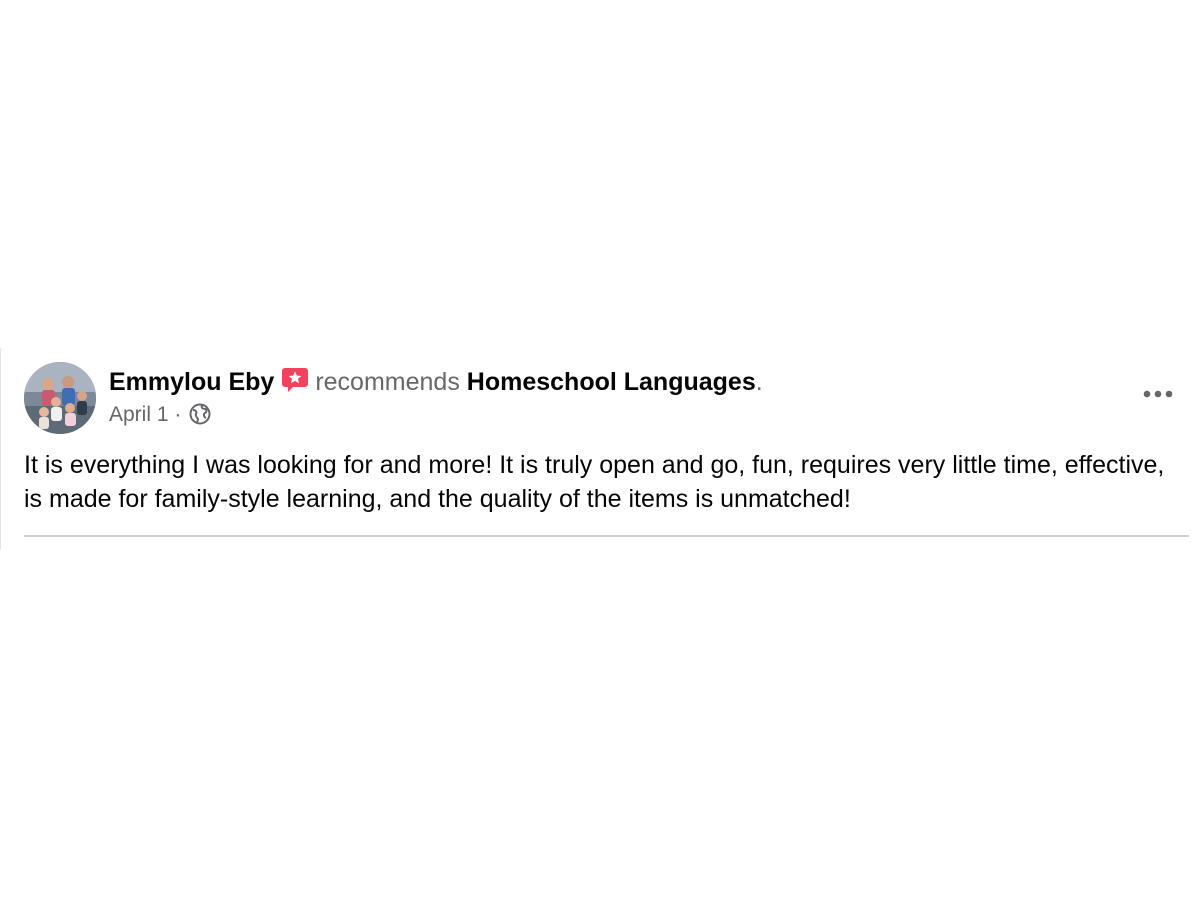 Image resolution: width=1200 pixels, height=900 pixels. I want to click on post-divider, so click(606, 536).